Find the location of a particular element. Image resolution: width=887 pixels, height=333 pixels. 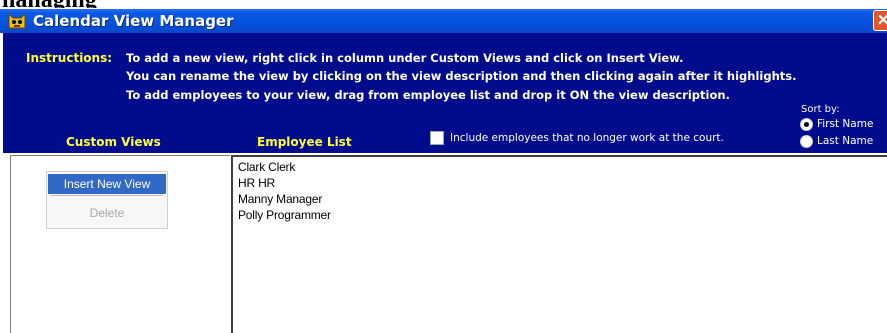

close-button: ✕ is located at coordinates (880, 20).